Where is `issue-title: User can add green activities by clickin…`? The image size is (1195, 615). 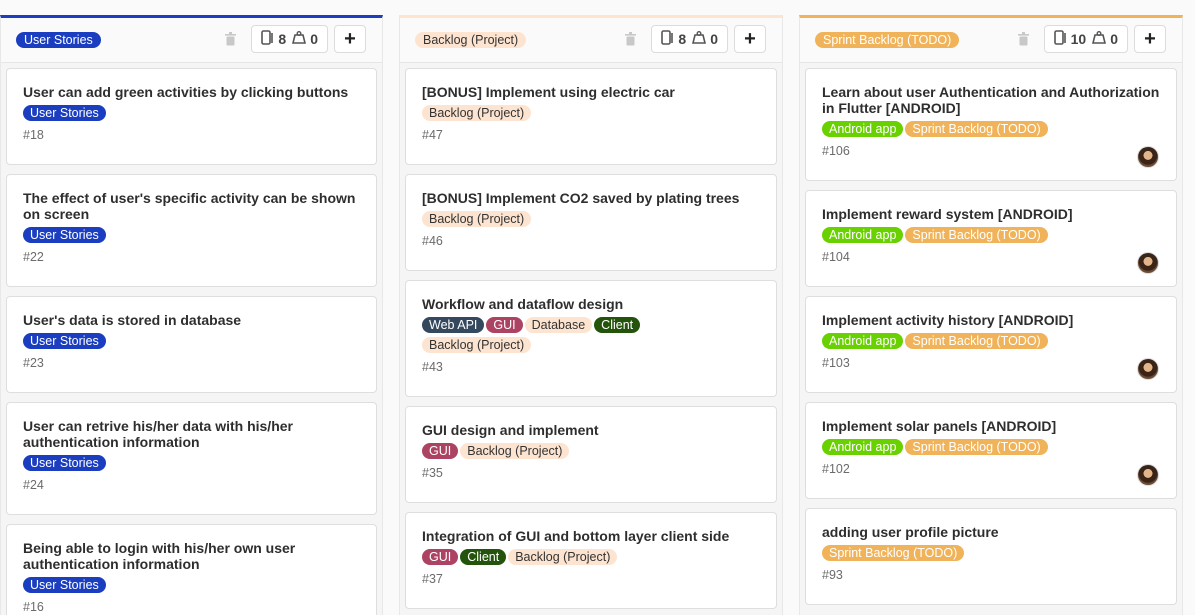
issue-title: User can add green activities by clickin… is located at coordinates (191, 92).